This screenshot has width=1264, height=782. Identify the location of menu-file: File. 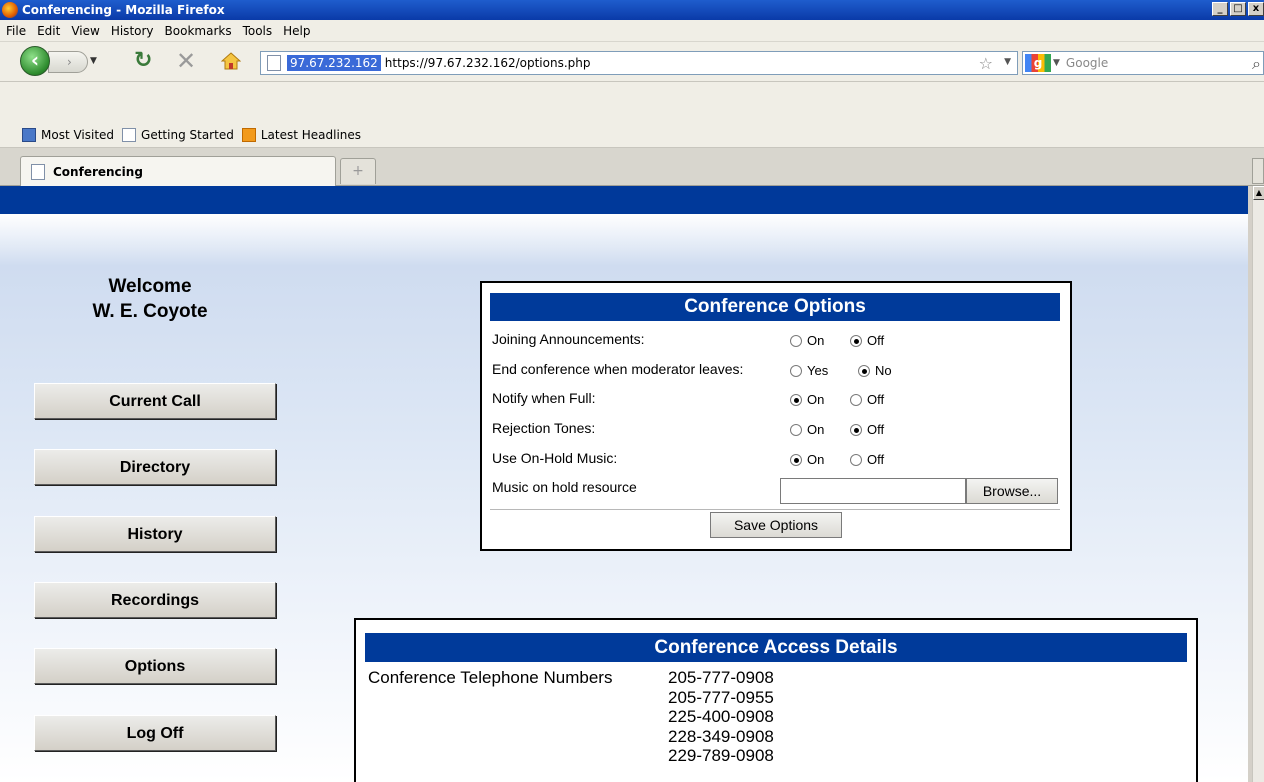
(16, 31).